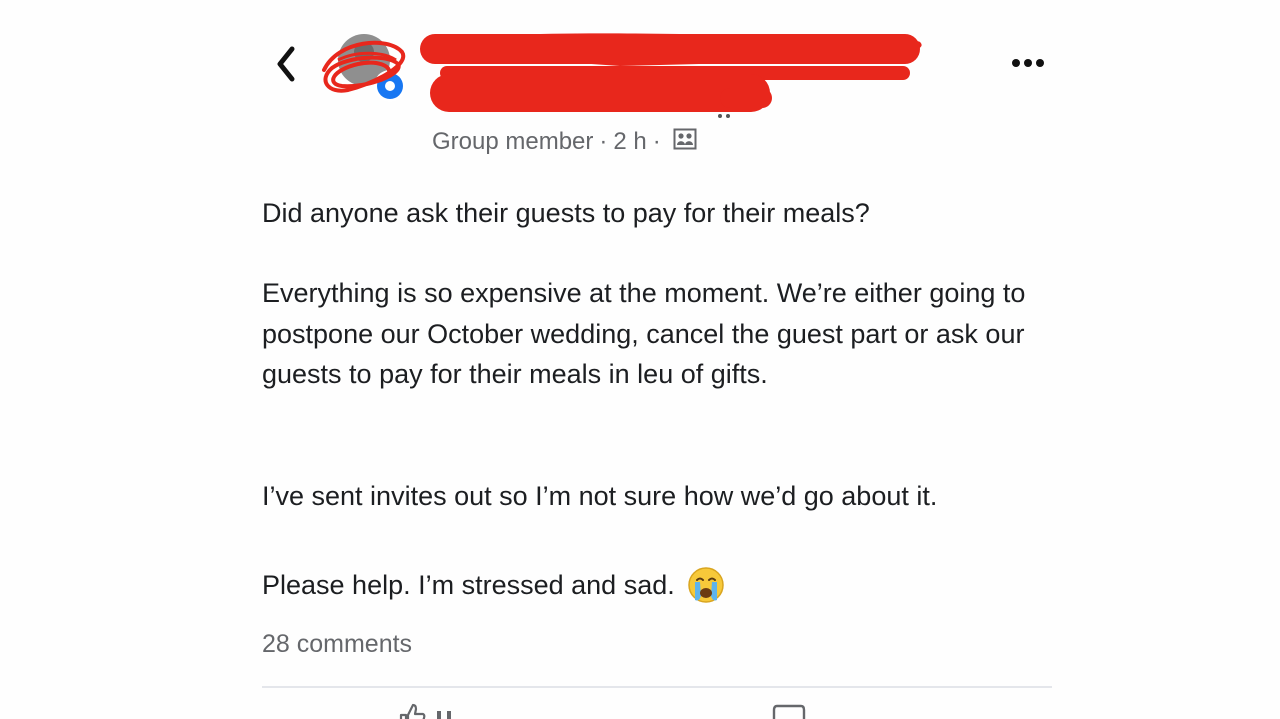 This screenshot has height=719, width=1280. Describe the element at coordinates (337, 644) in the screenshot. I see `comments-count-link: 28 comments` at that location.